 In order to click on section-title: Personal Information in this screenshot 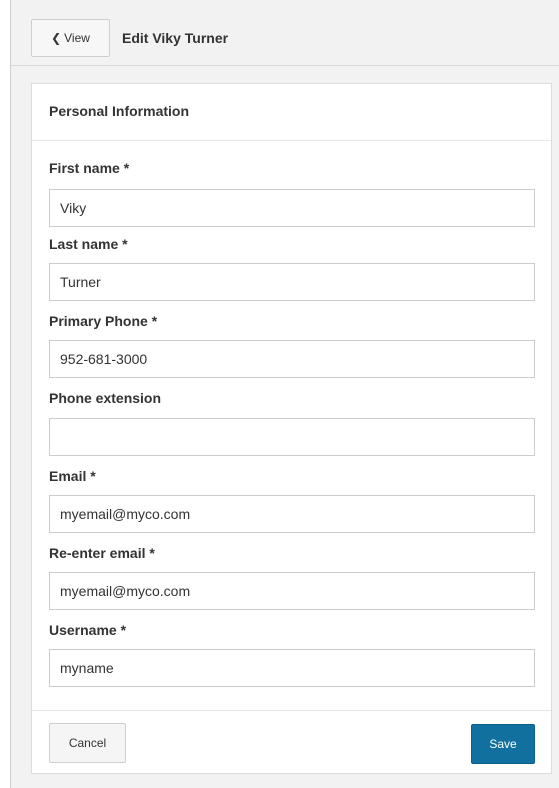, I will do `click(291, 112)`.